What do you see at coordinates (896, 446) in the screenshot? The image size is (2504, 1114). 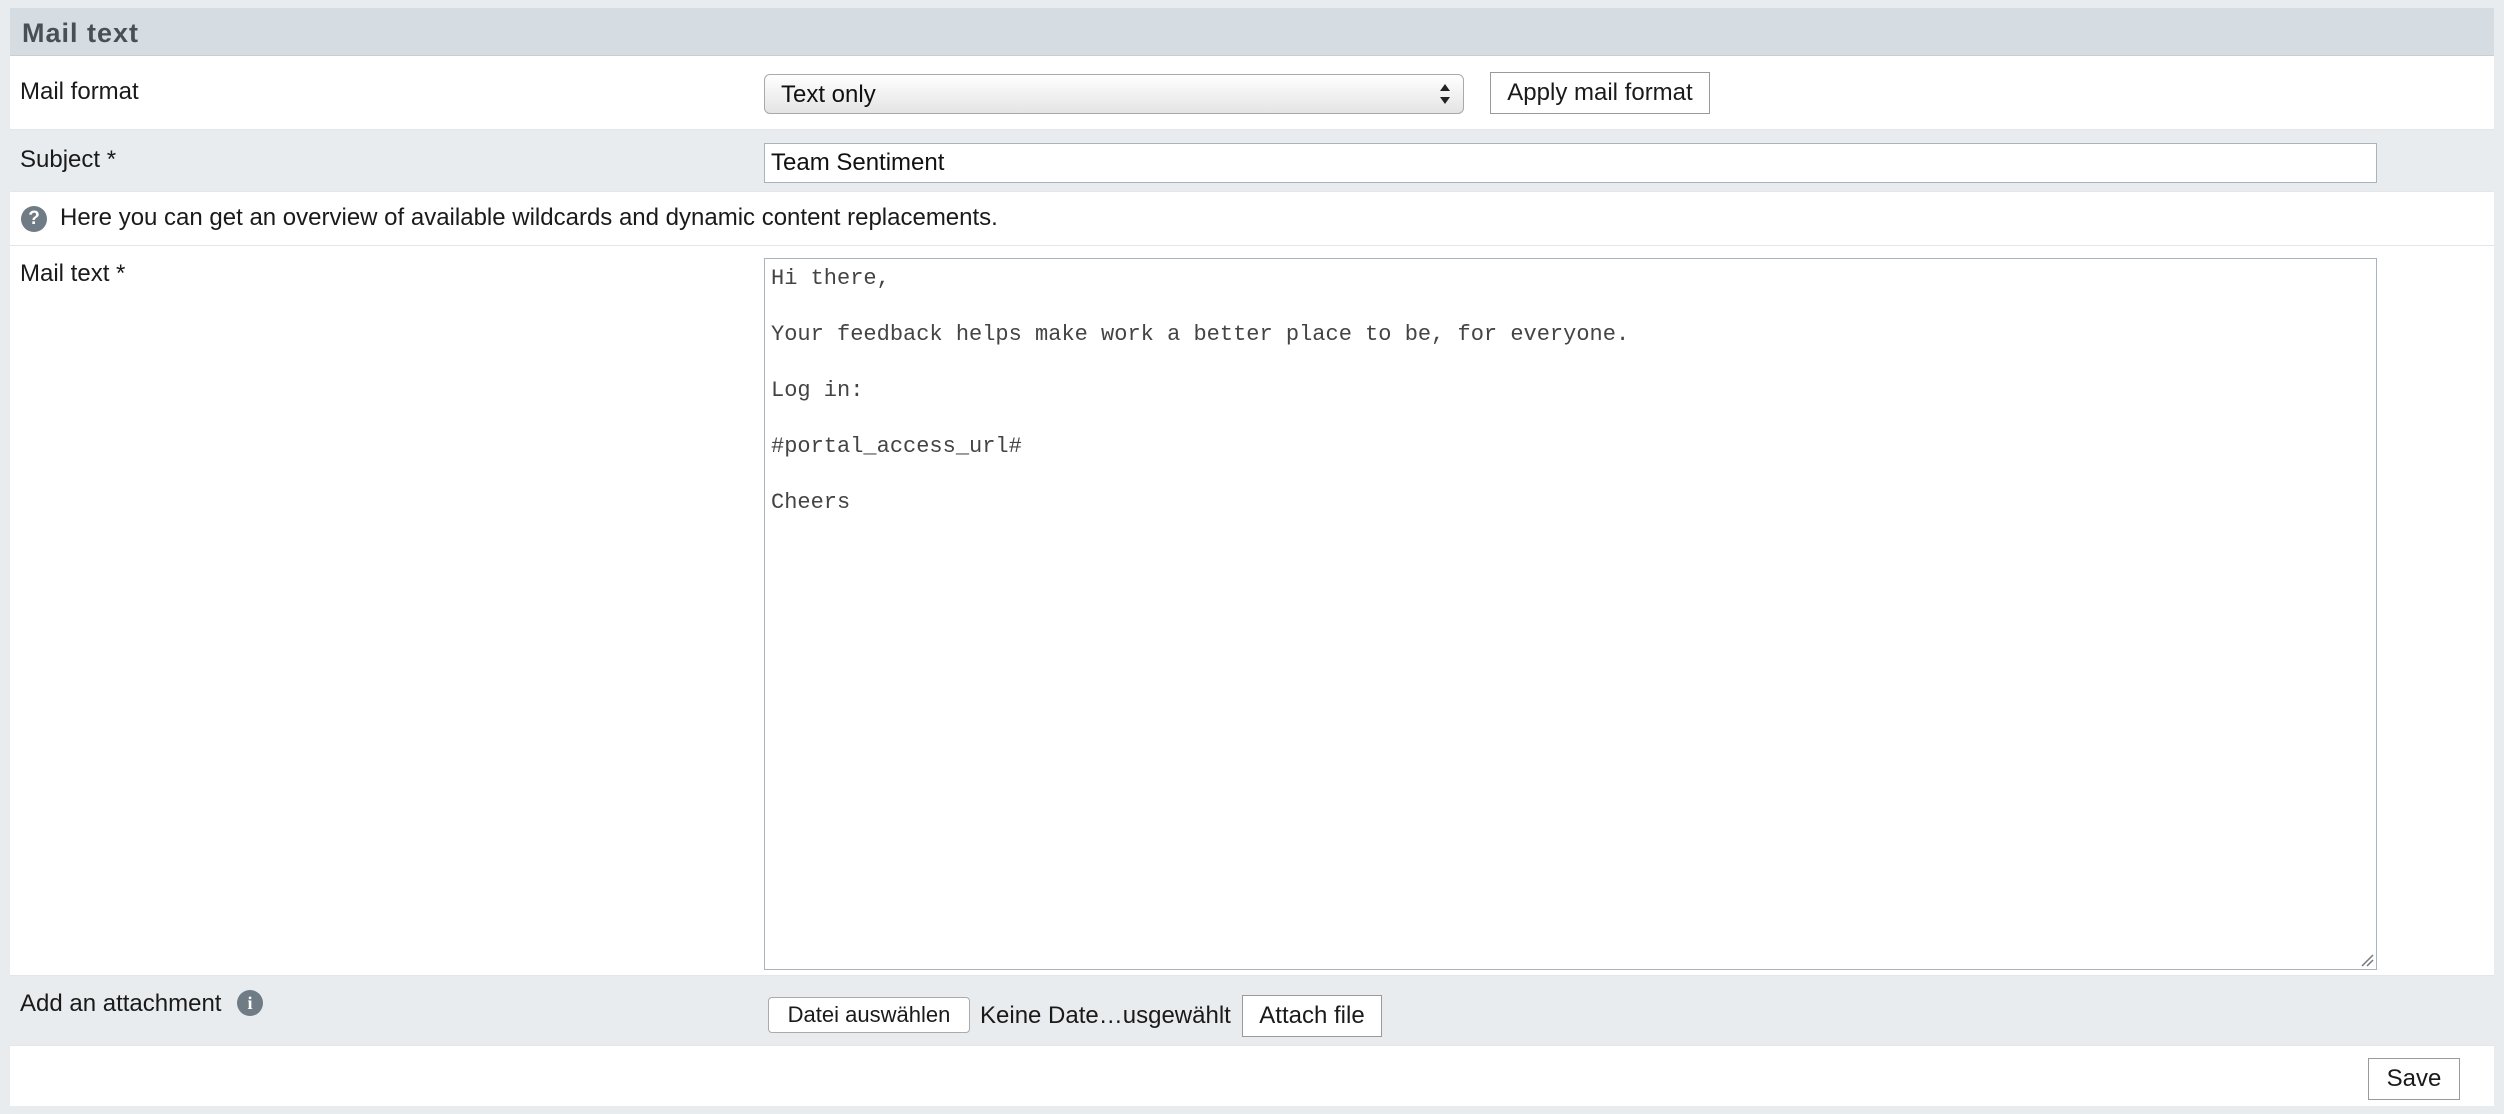 I see `mail-text-line: #portal_access_url#` at bounding box center [896, 446].